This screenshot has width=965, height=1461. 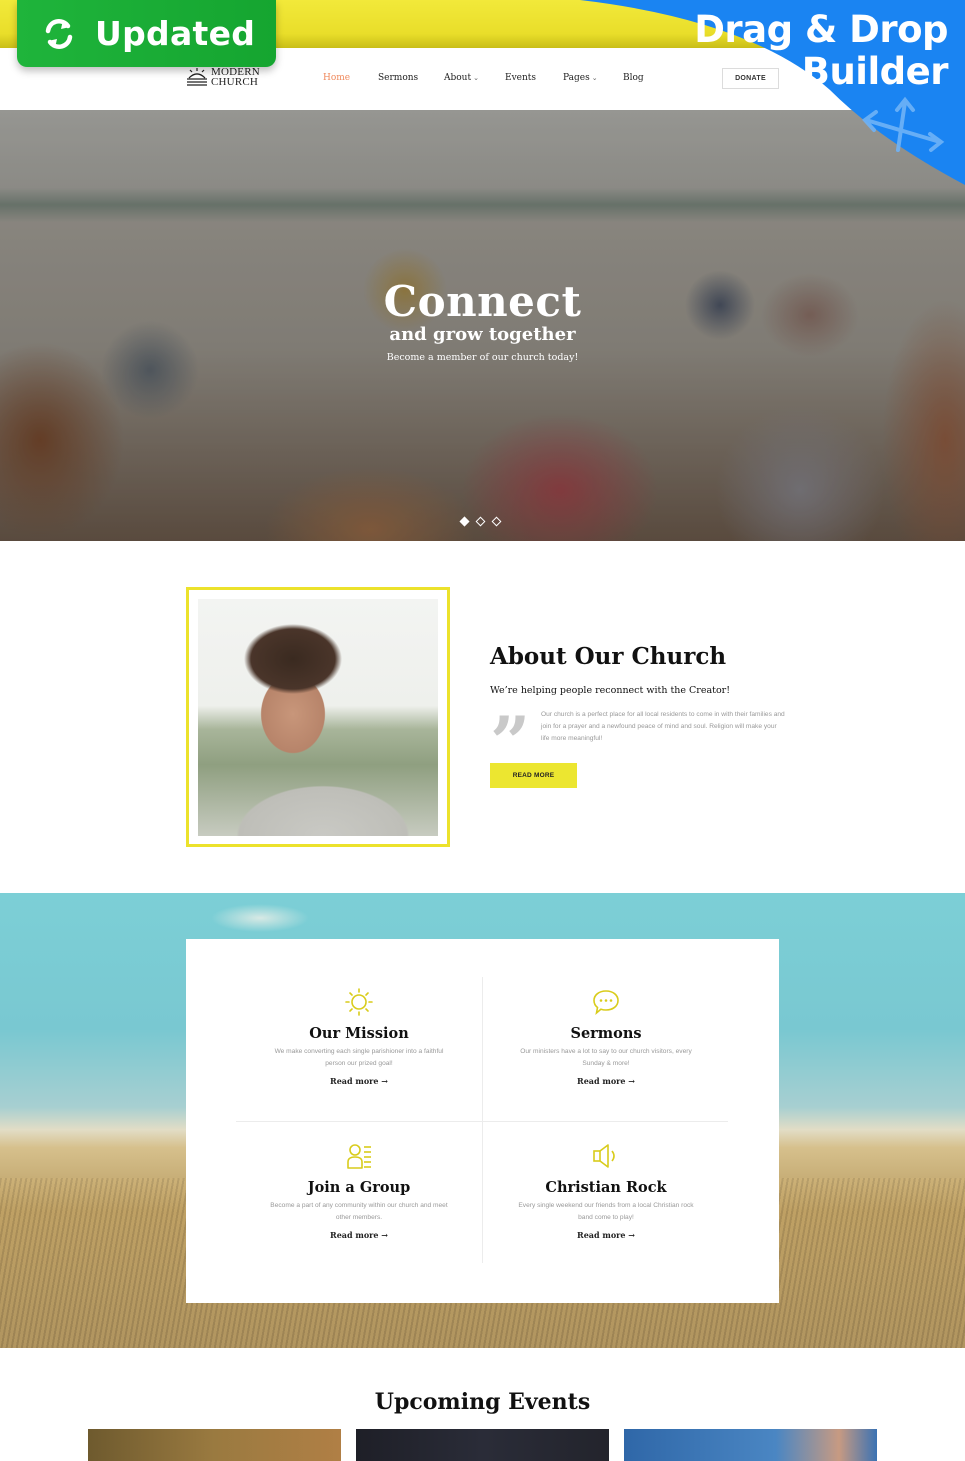 What do you see at coordinates (606, 1003) in the screenshot?
I see `speech-bubble-icon` at bounding box center [606, 1003].